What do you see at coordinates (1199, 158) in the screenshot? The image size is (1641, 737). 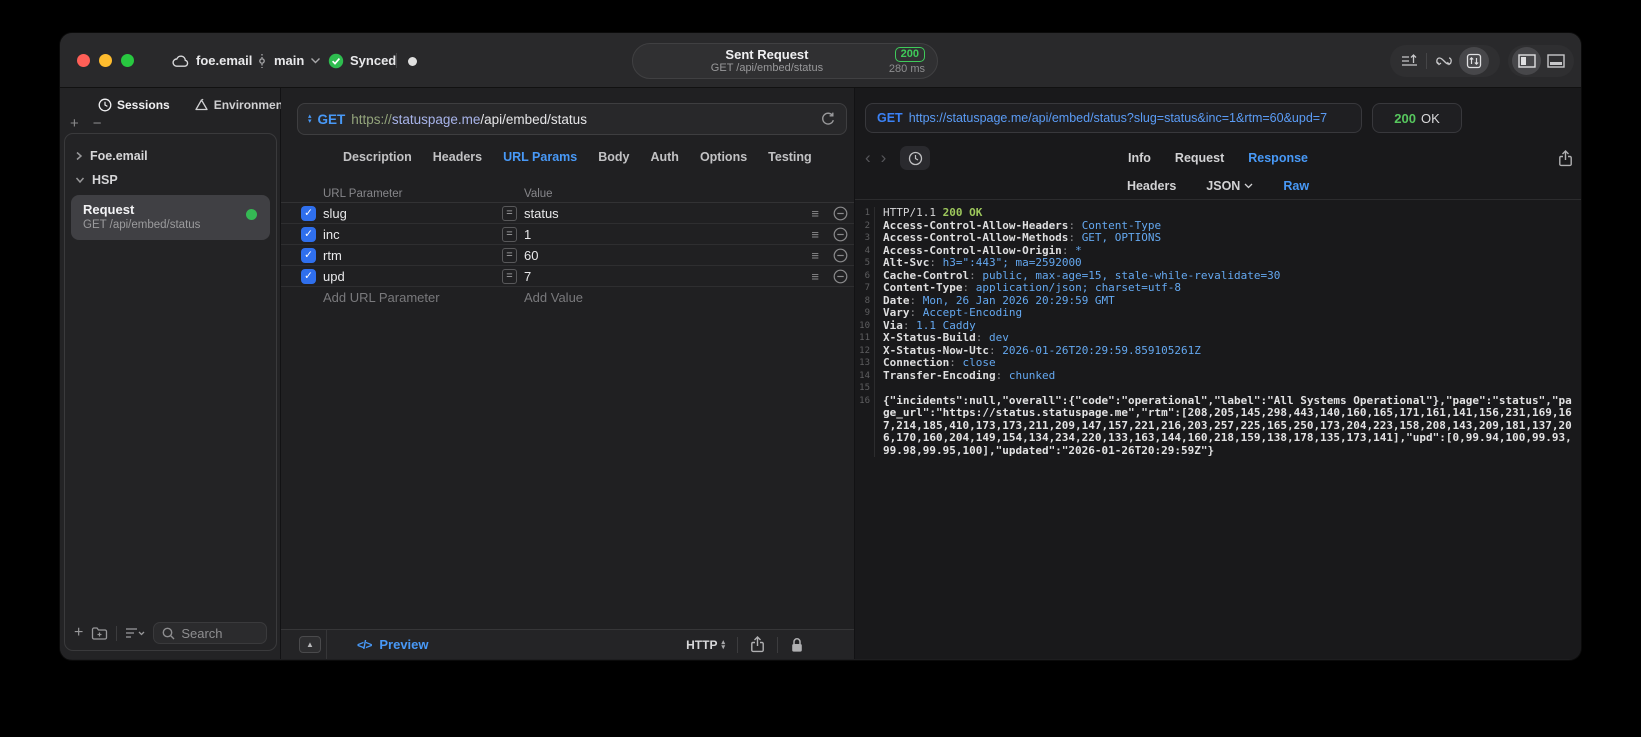 I see `response-tab-request: Request` at bounding box center [1199, 158].